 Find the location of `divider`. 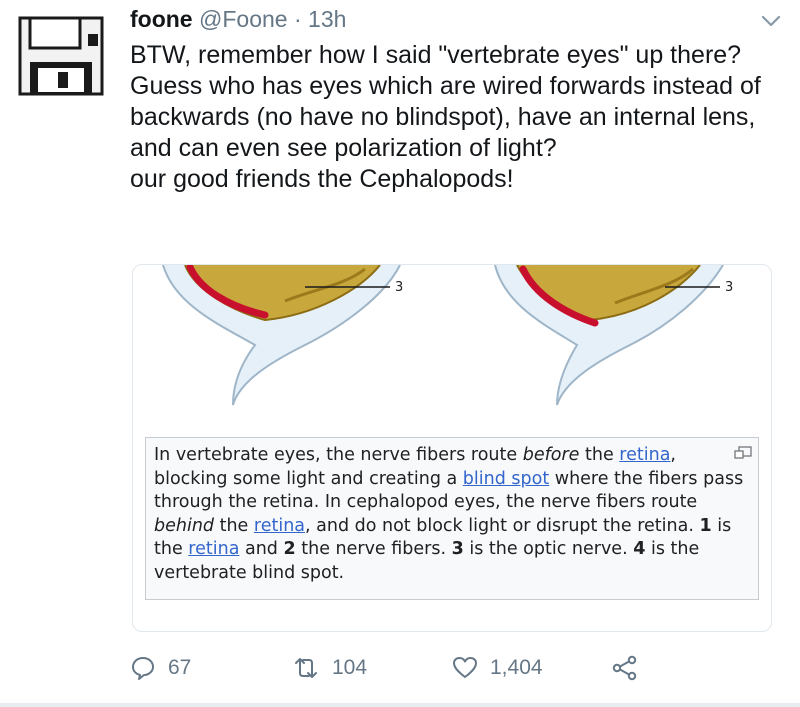

divider is located at coordinates (400, 705).